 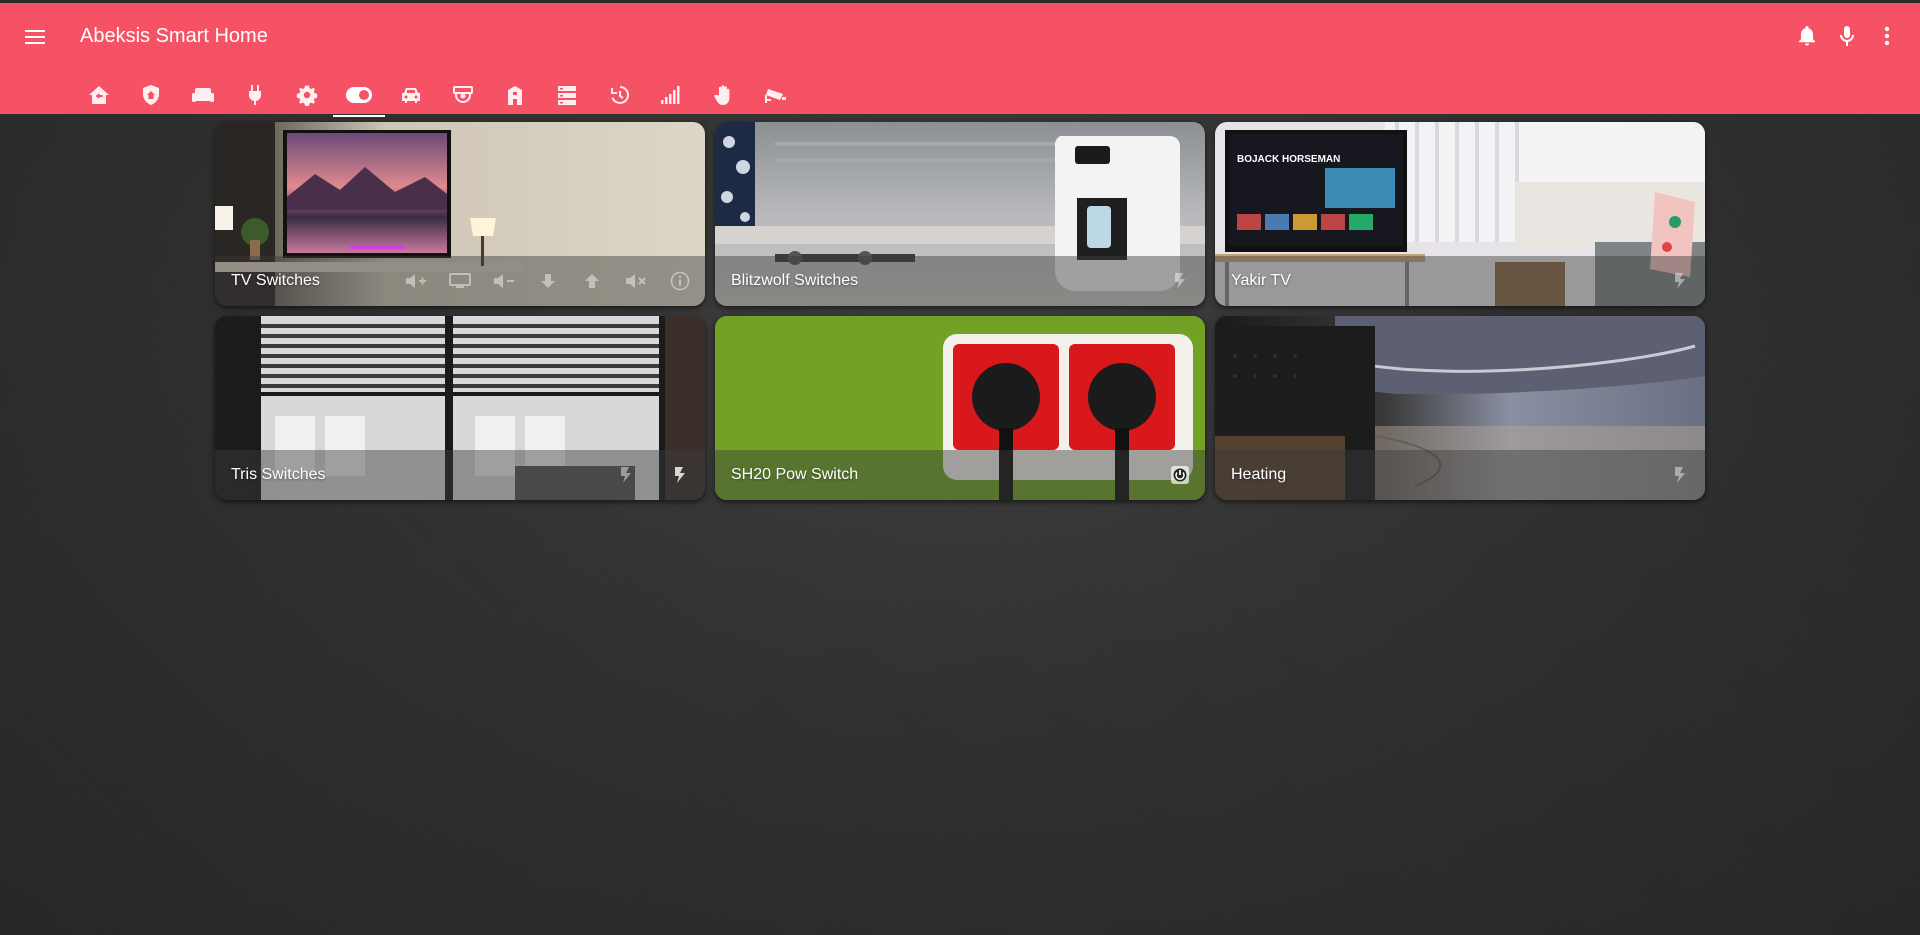 I want to click on tab-history, so click(x=619, y=95).